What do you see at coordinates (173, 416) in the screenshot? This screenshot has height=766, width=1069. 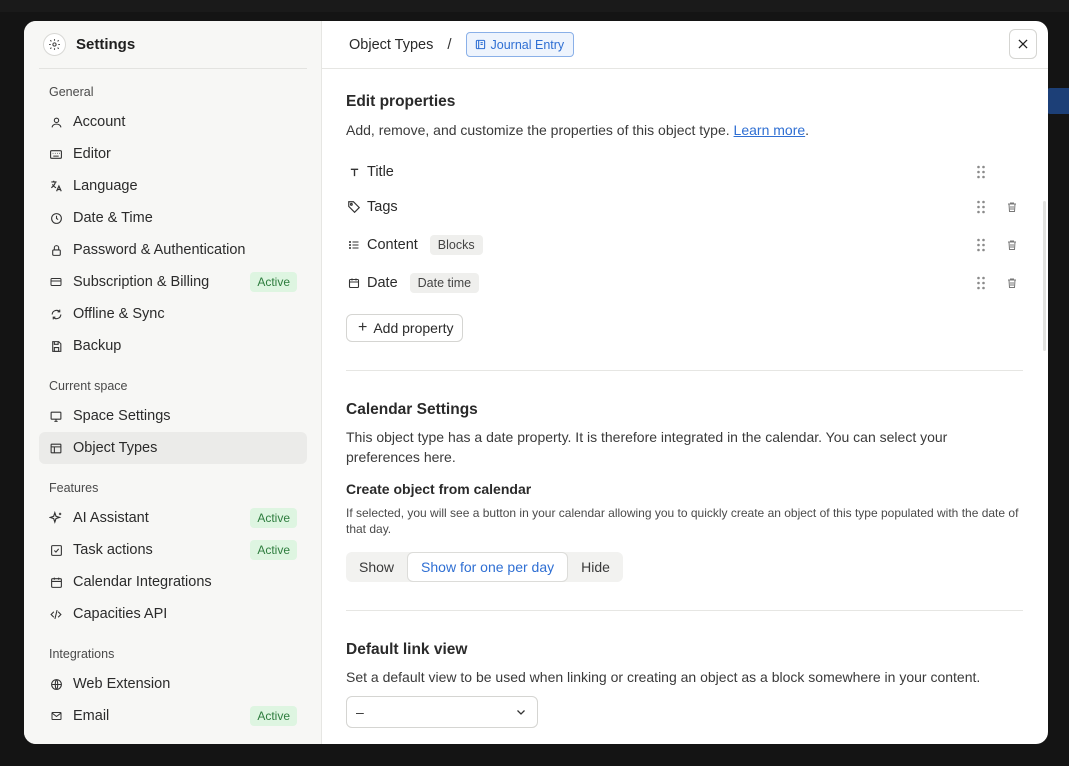 I see `sidebar-item-space-settings: Space Settings` at bounding box center [173, 416].